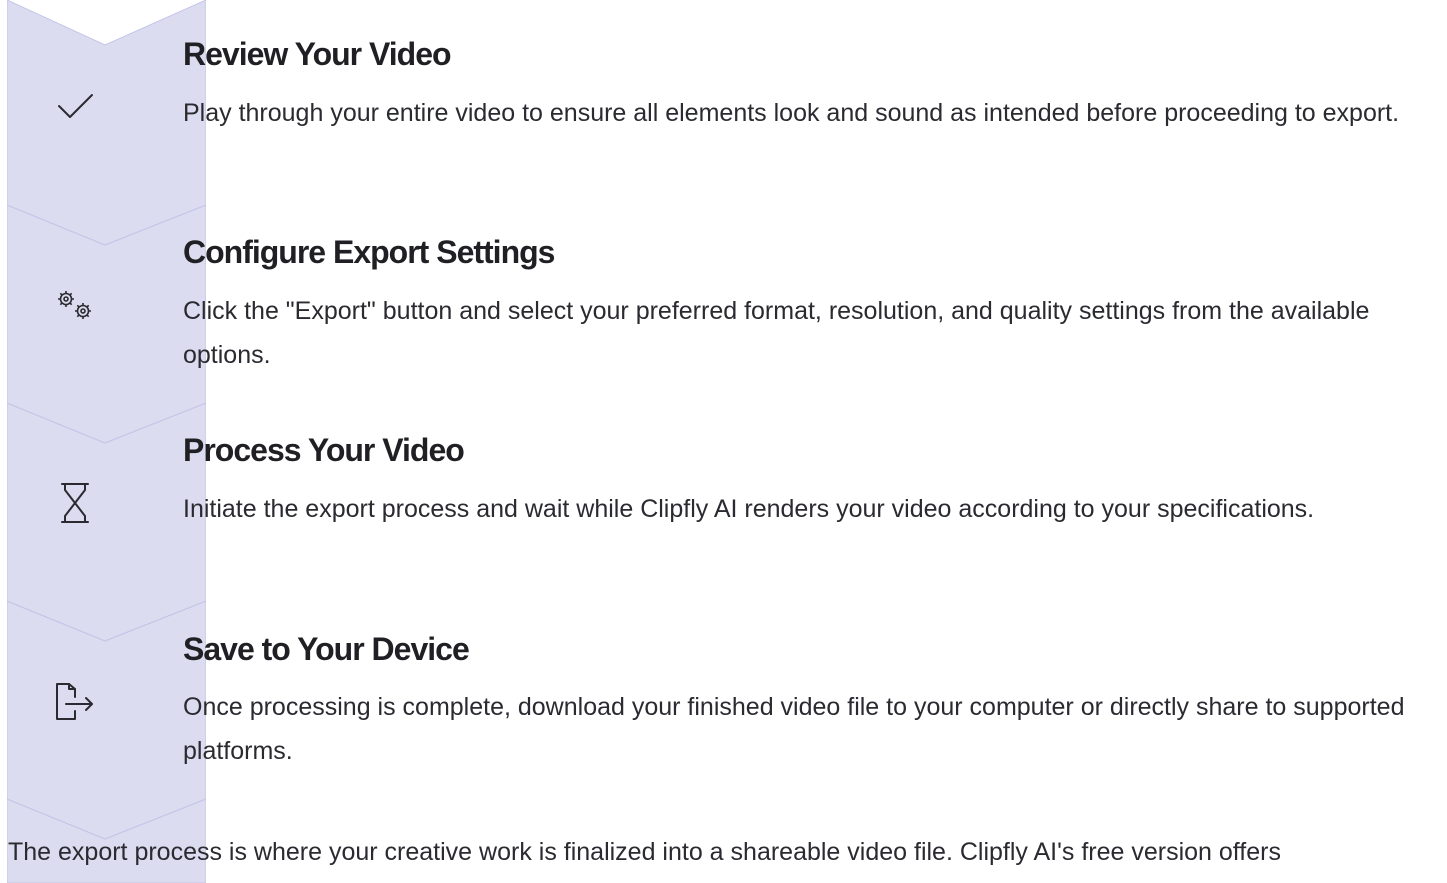  Describe the element at coordinates (326, 649) in the screenshot. I see `step-title: Save to Your Device` at that location.